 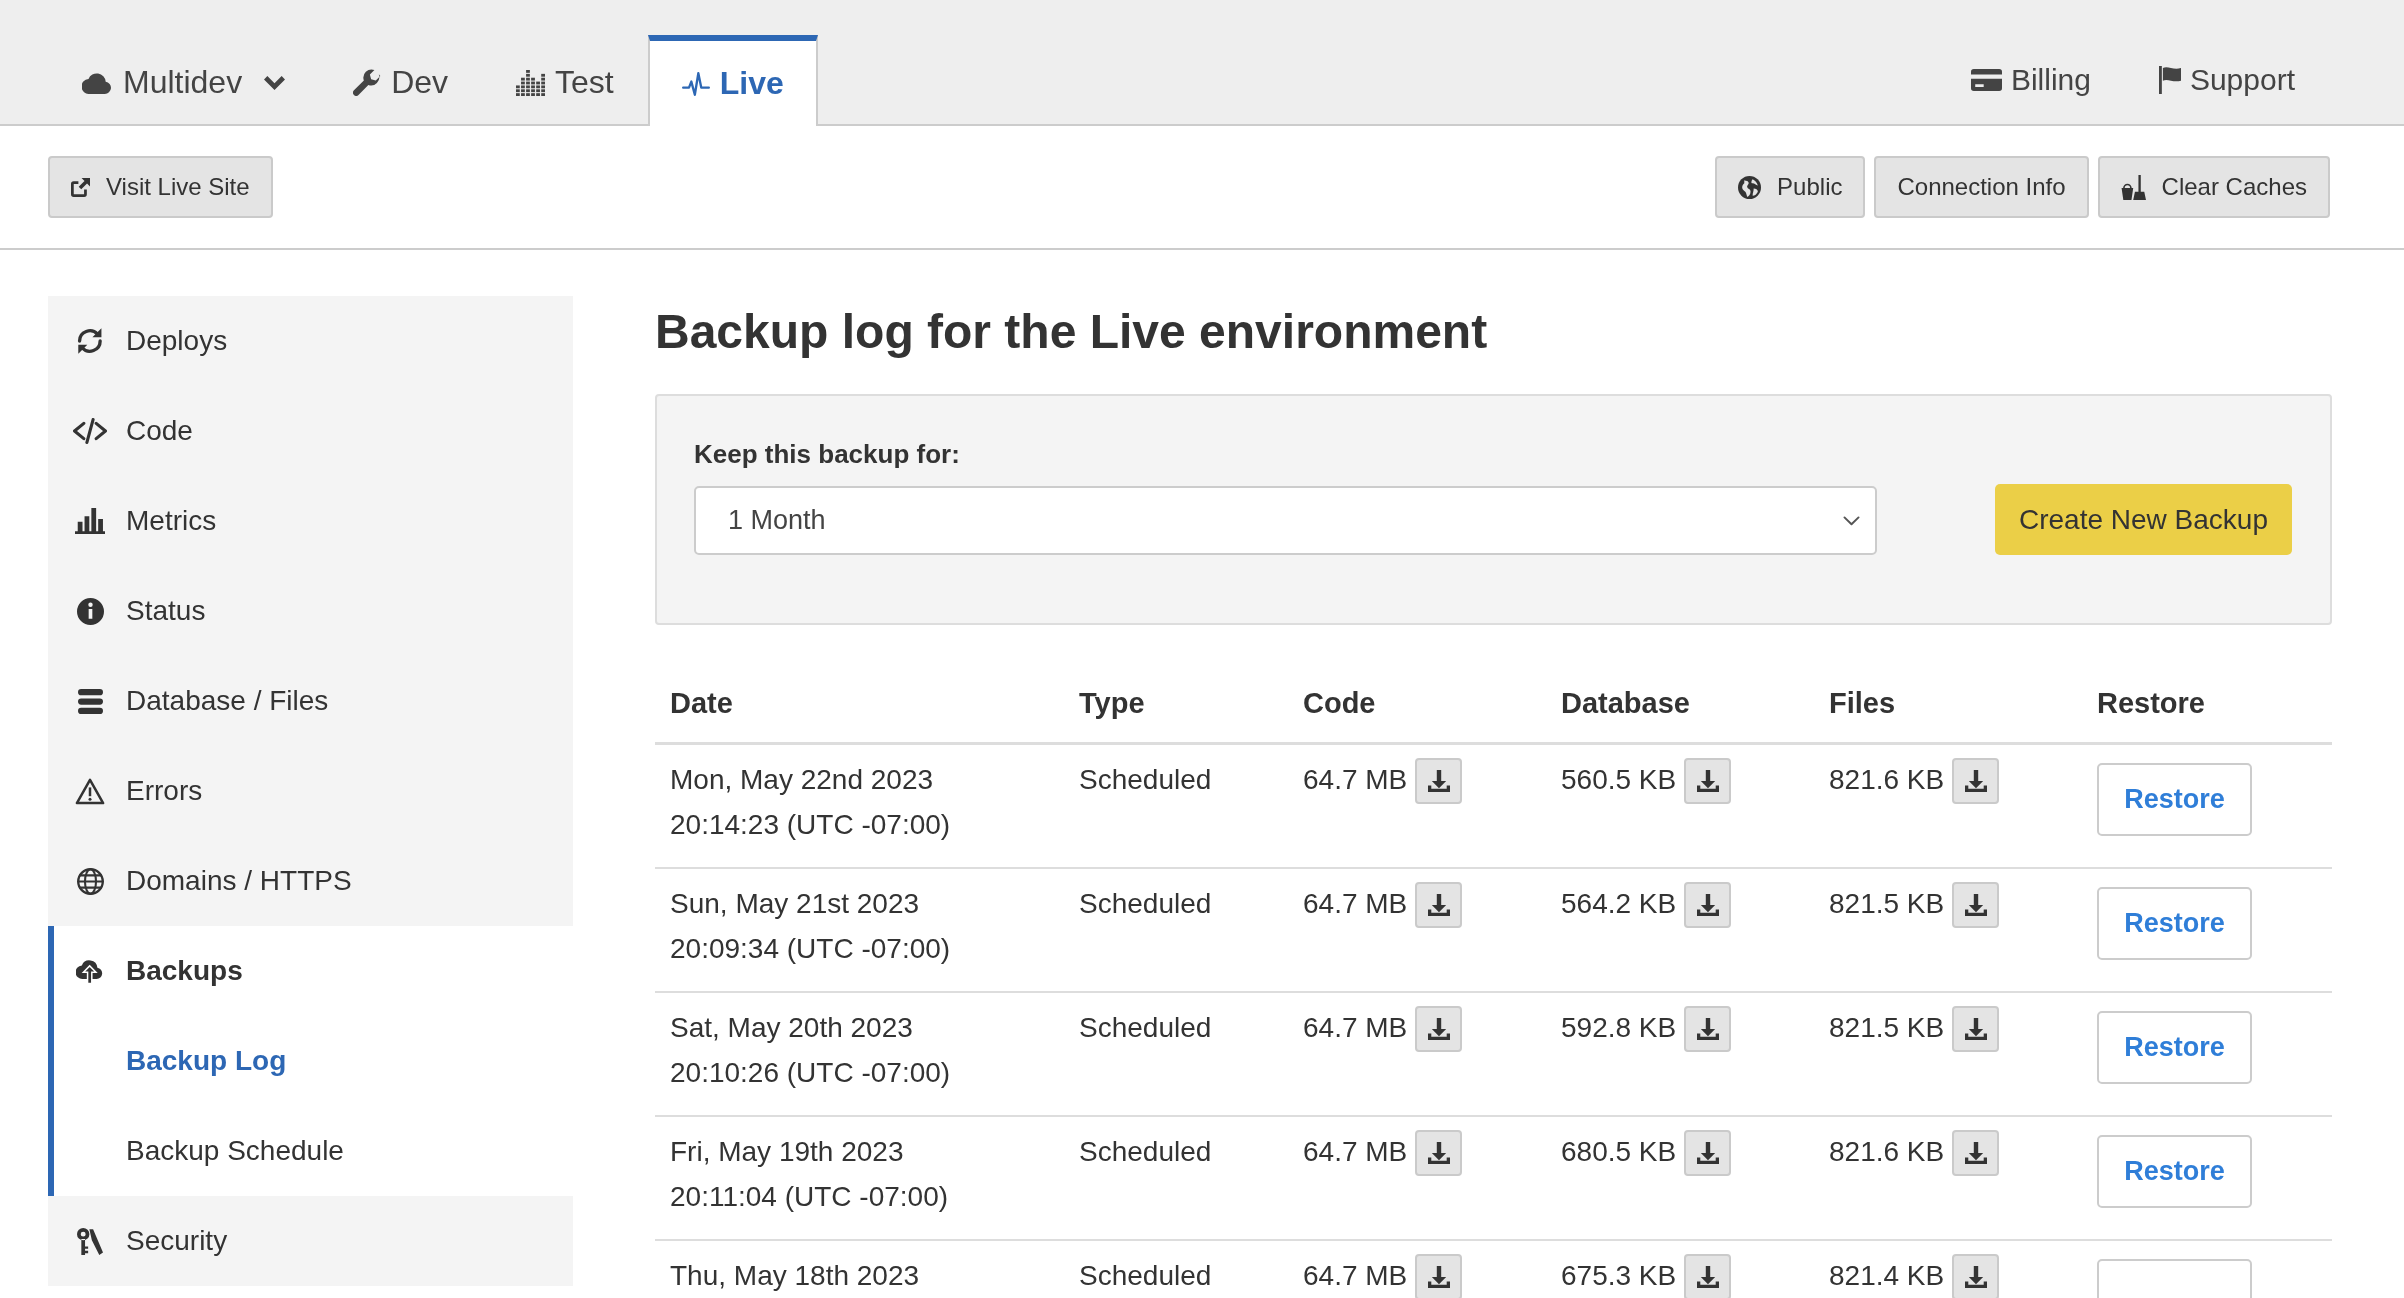 What do you see at coordinates (810, 949) in the screenshot?
I see `time-text: 20:09:34 (UTC -07:00)` at bounding box center [810, 949].